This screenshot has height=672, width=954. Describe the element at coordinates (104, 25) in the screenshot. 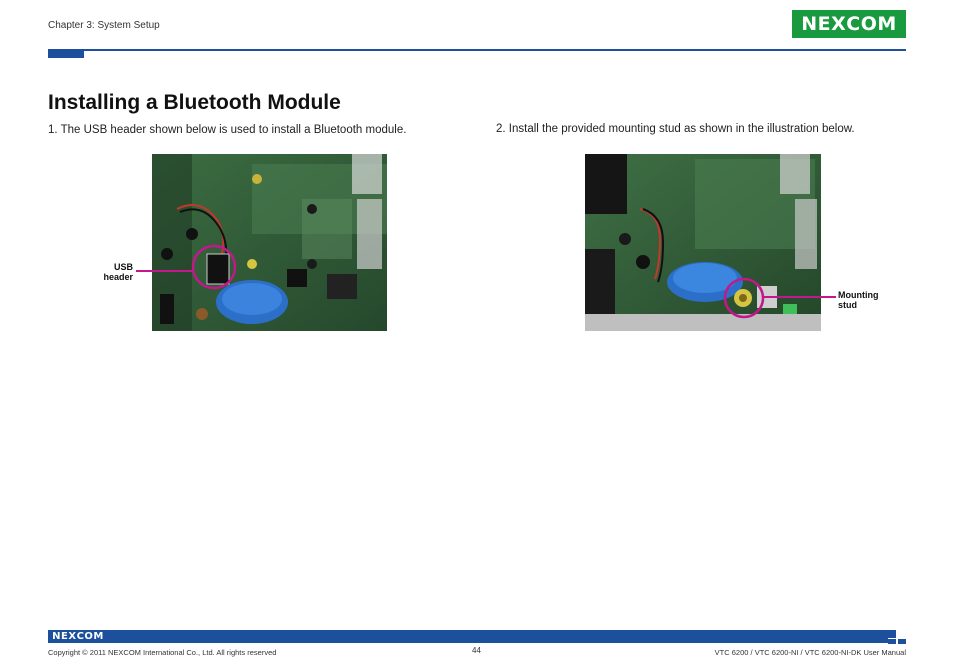

I see `chapter-title: Chapter 3: System Setup` at that location.